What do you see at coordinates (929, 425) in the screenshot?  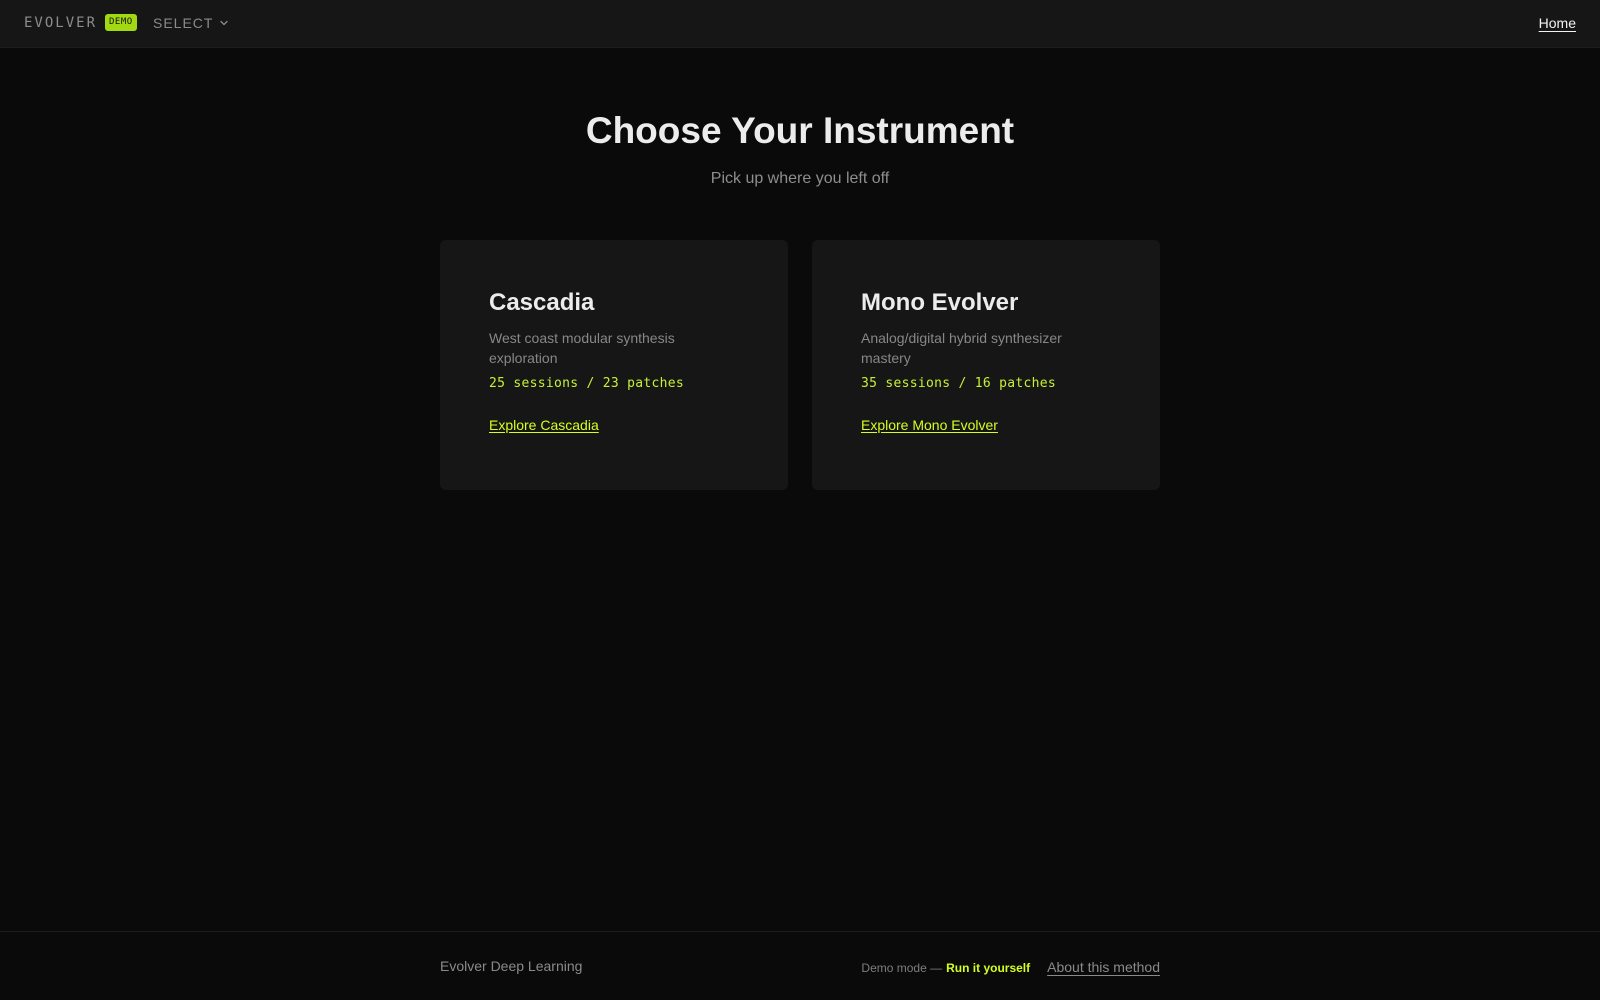 I see `explore-mono-evolver-link: Explore Mono Evolver` at bounding box center [929, 425].